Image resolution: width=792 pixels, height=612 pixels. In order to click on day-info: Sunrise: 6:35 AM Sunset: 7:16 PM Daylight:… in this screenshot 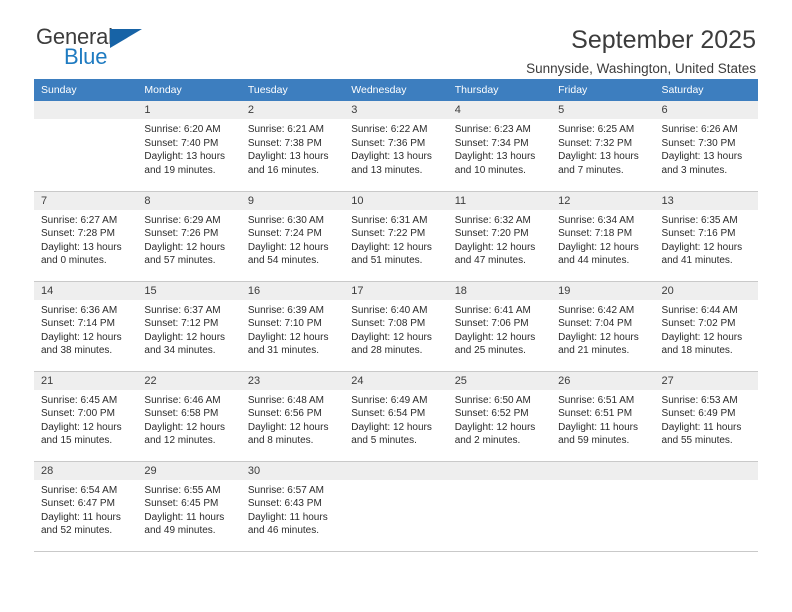, I will do `click(706, 239)`.